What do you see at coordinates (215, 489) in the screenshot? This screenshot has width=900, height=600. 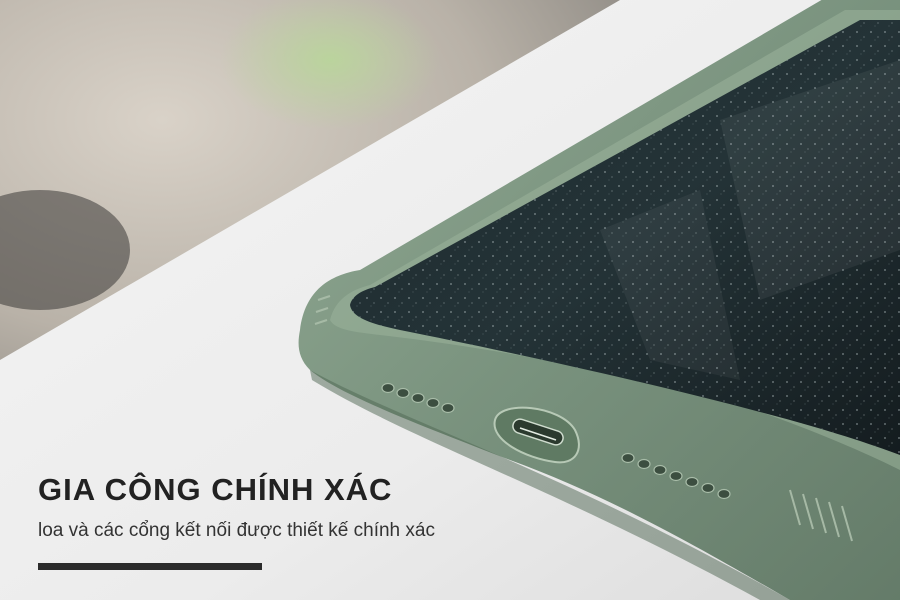 I see `headline: GIA CÔNG CHÍNH XÁC` at bounding box center [215, 489].